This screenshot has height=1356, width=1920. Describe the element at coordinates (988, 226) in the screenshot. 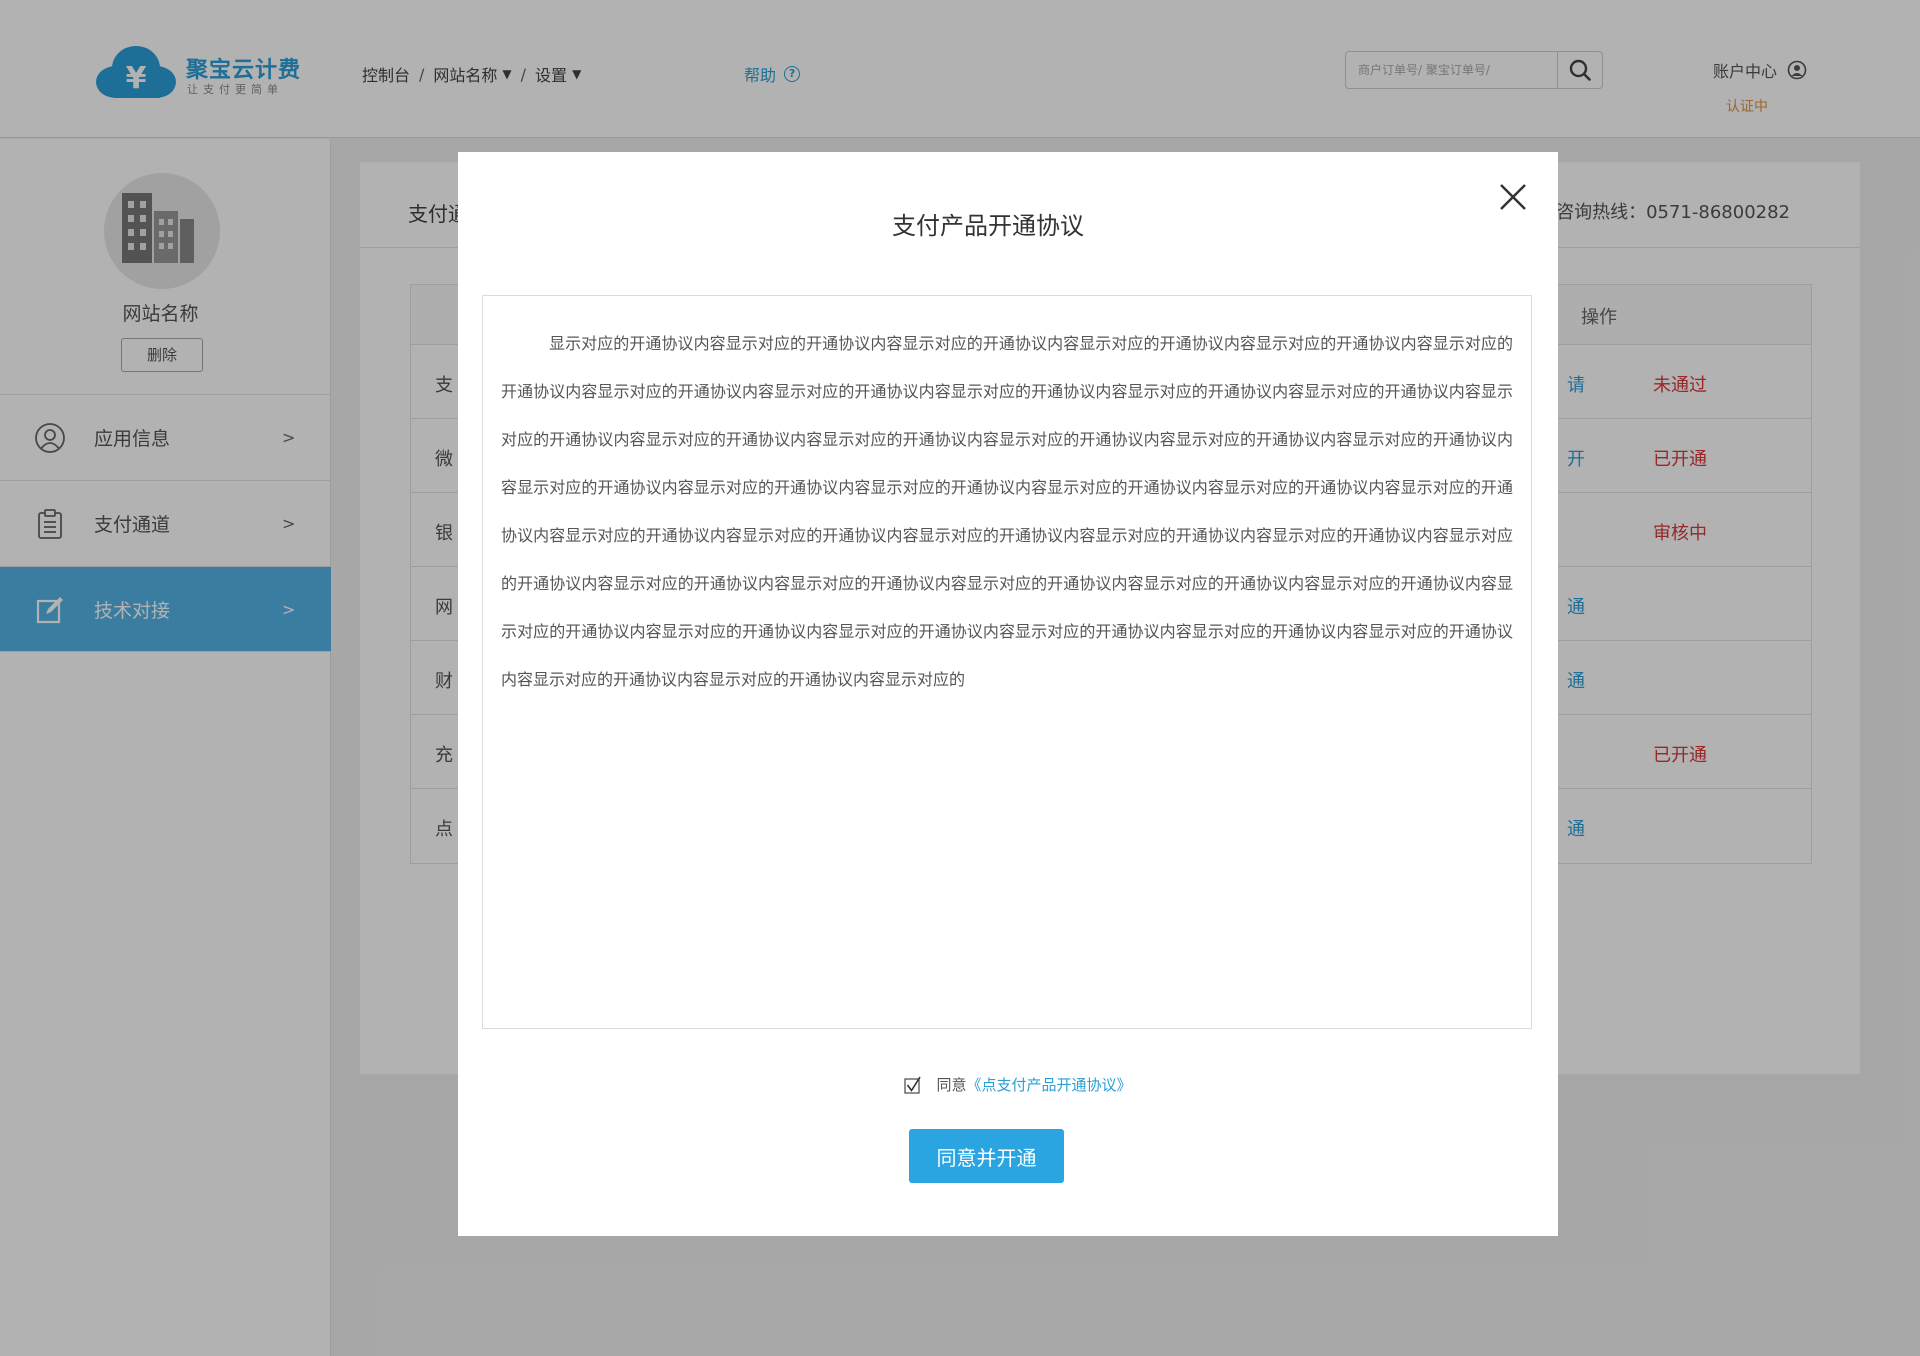

I see `modal-title: 支付产品开通协议` at that location.